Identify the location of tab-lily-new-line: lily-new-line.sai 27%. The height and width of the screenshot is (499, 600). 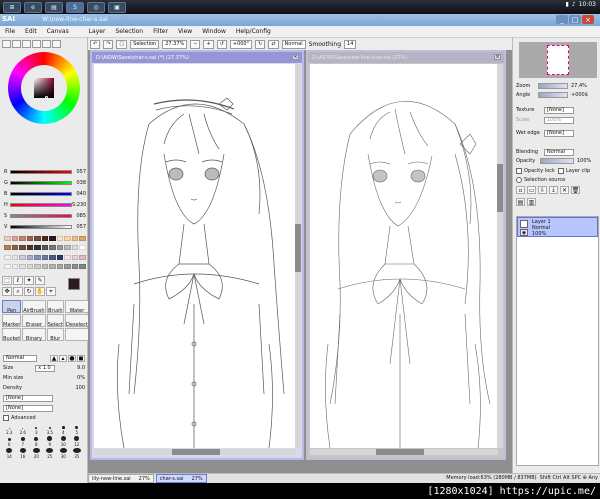
(121, 478).